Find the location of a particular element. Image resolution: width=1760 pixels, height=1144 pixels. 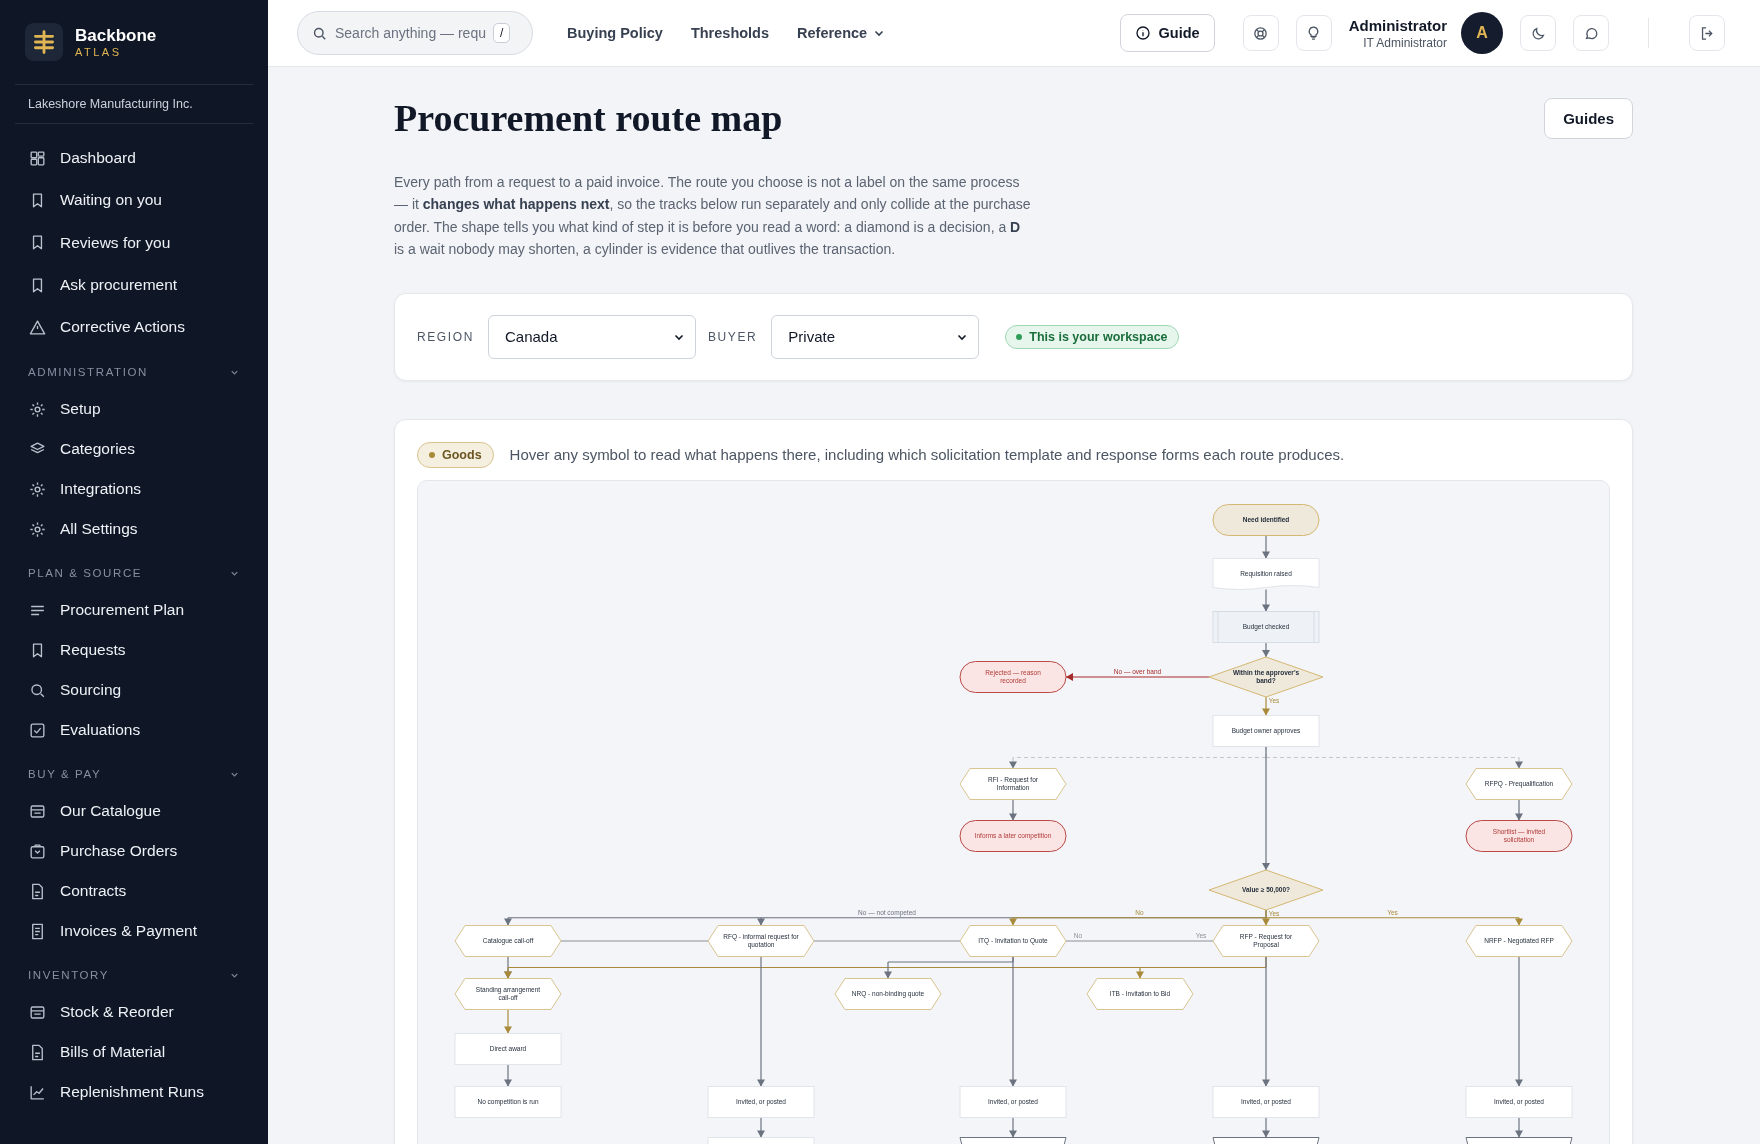

brand-subtitle: ATLAS is located at coordinates (99, 52).